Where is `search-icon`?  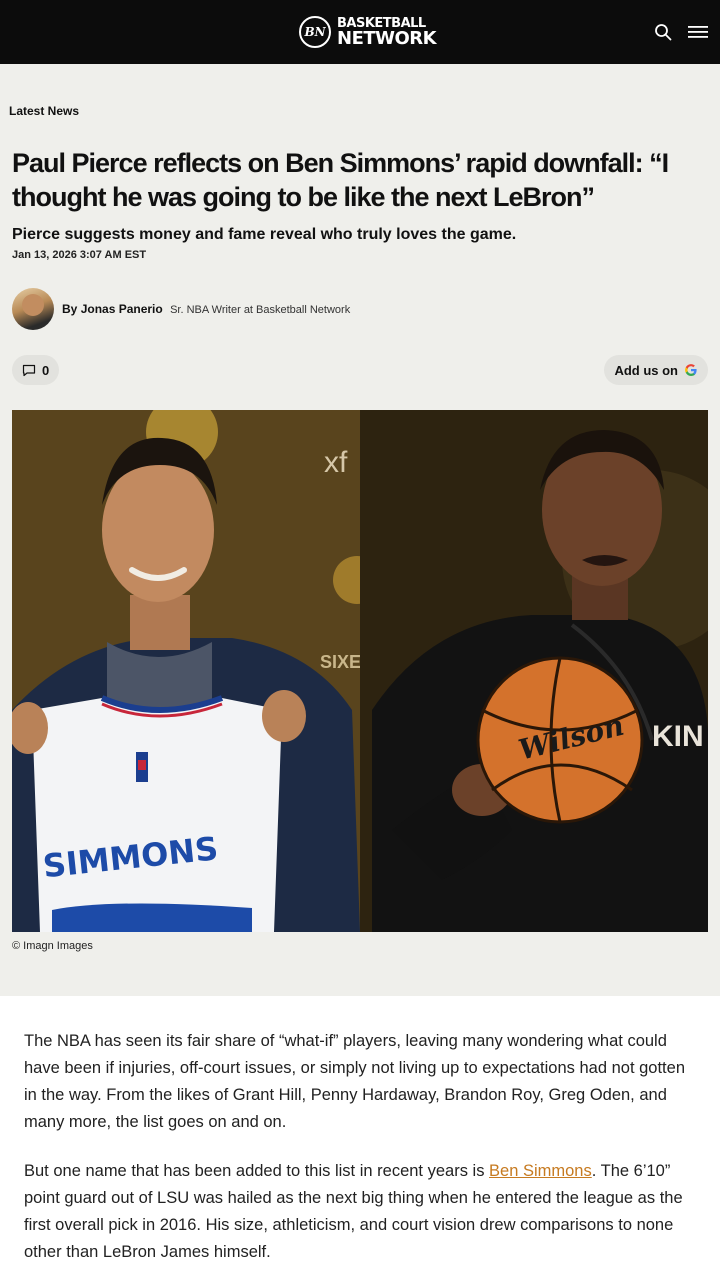 search-icon is located at coordinates (663, 32).